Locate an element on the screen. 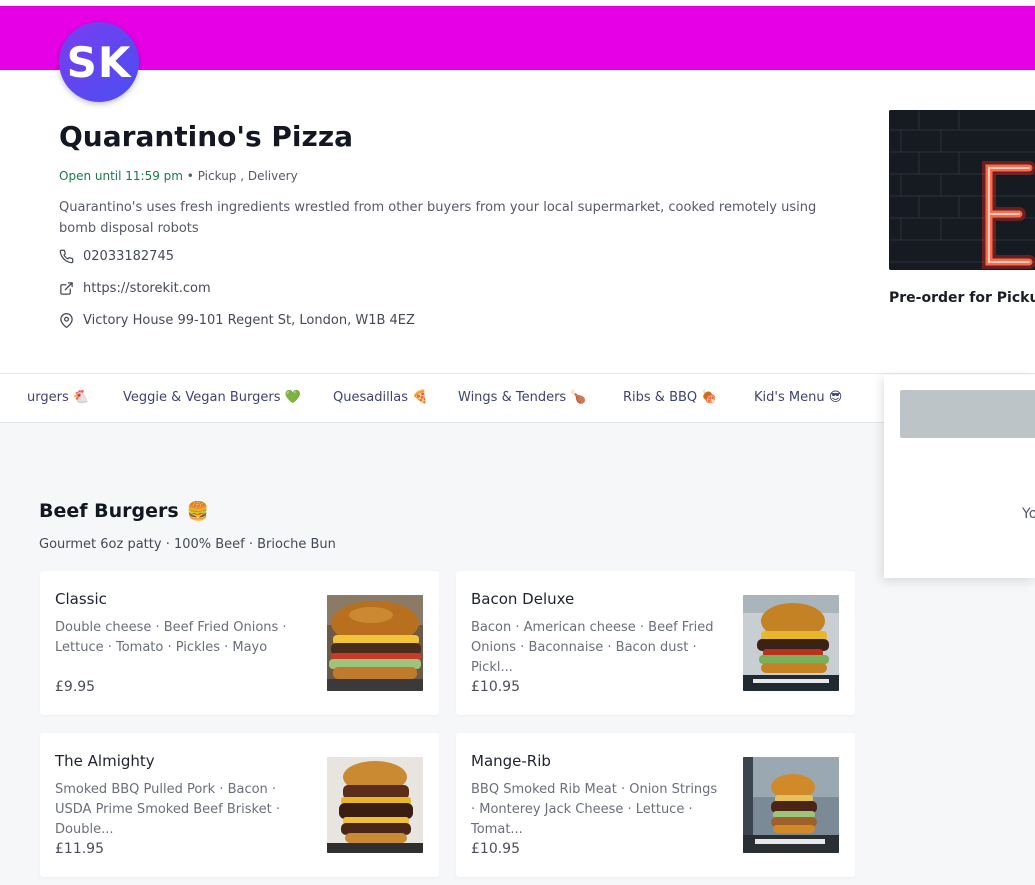  category-label: Quesadillas is located at coordinates (371, 397).